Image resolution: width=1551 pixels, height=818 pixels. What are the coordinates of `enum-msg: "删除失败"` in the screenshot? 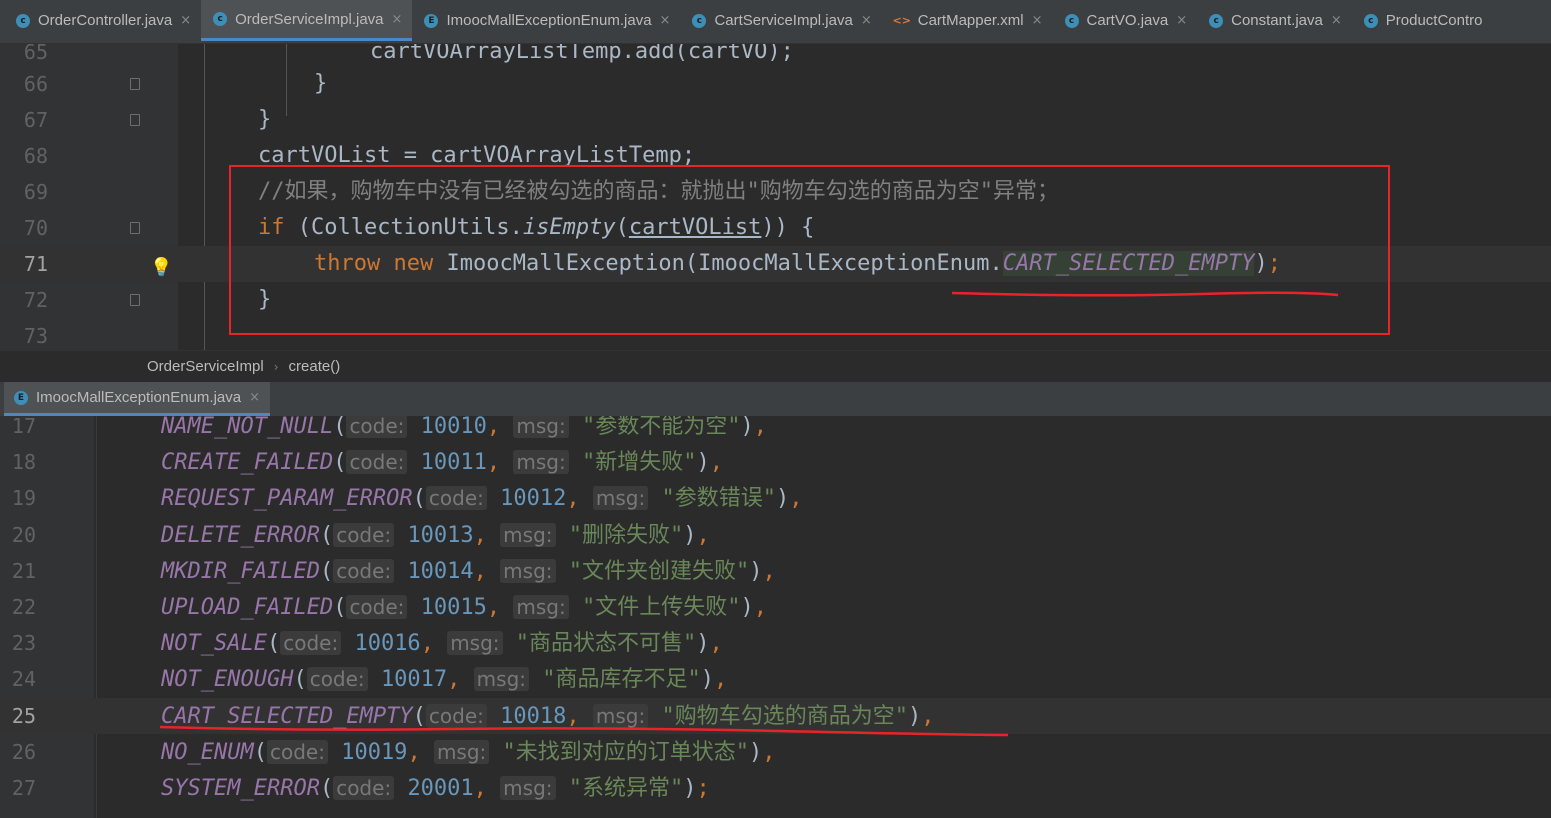 It's located at (626, 535).